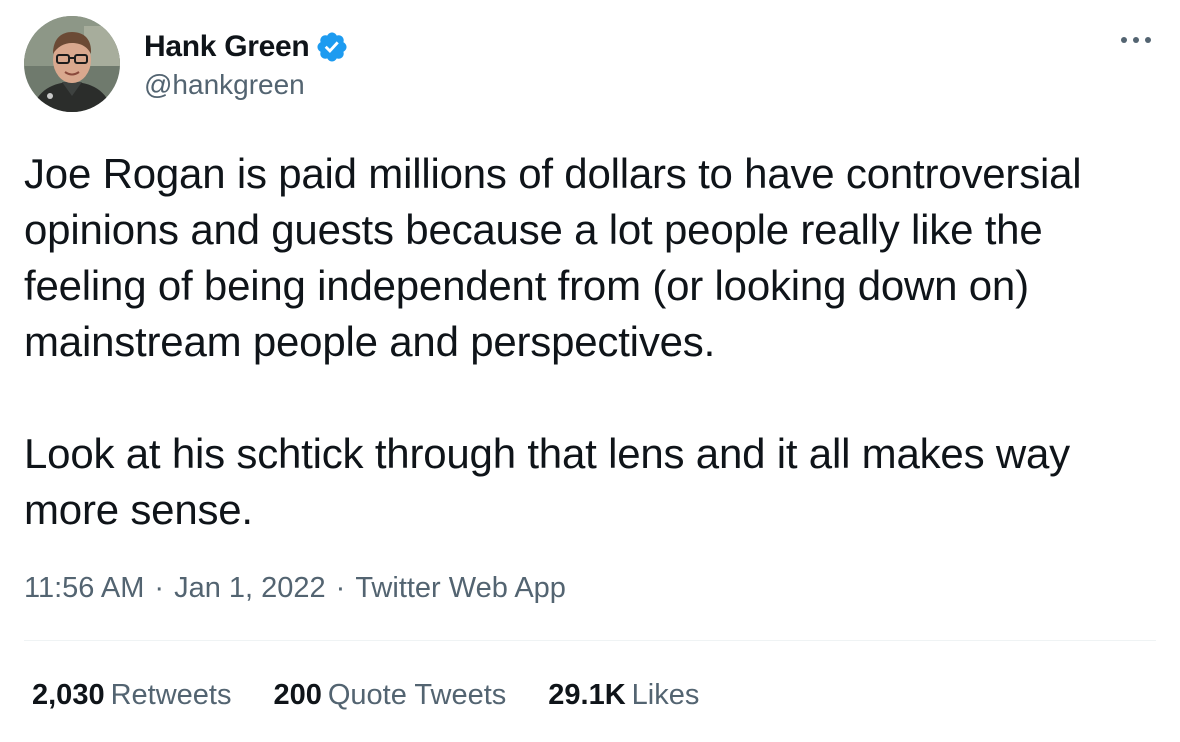 This screenshot has width=1180, height=742. What do you see at coordinates (297, 694) in the screenshot?
I see `quote-tweets-count: 200` at bounding box center [297, 694].